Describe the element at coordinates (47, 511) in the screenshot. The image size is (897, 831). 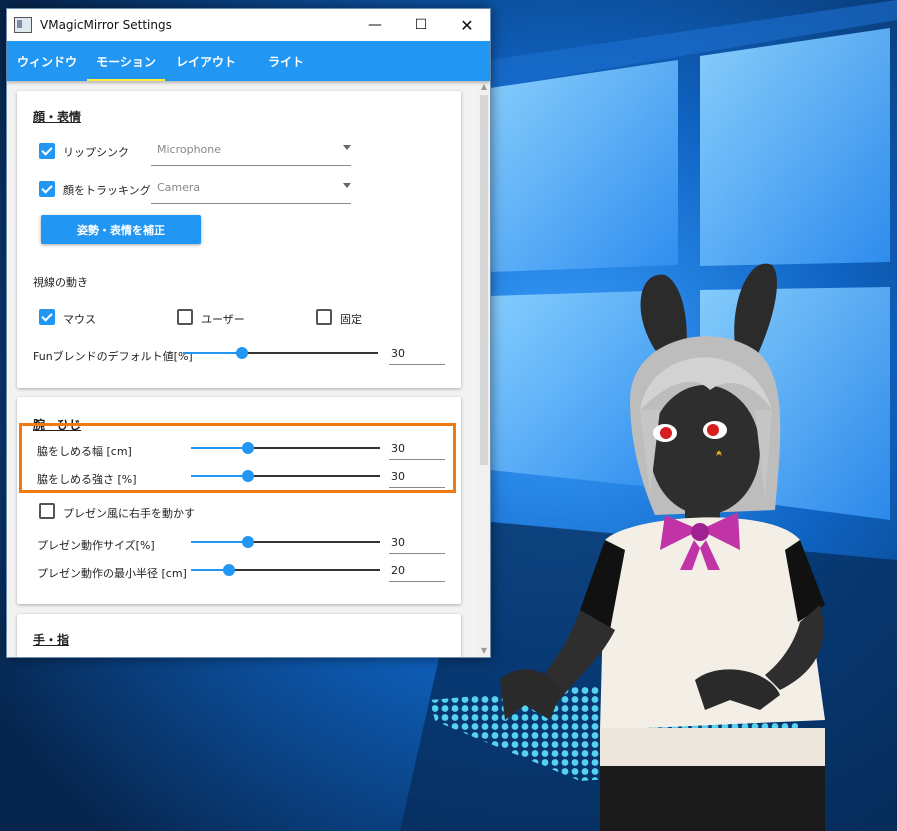
I see `presentation-checkbox` at that location.